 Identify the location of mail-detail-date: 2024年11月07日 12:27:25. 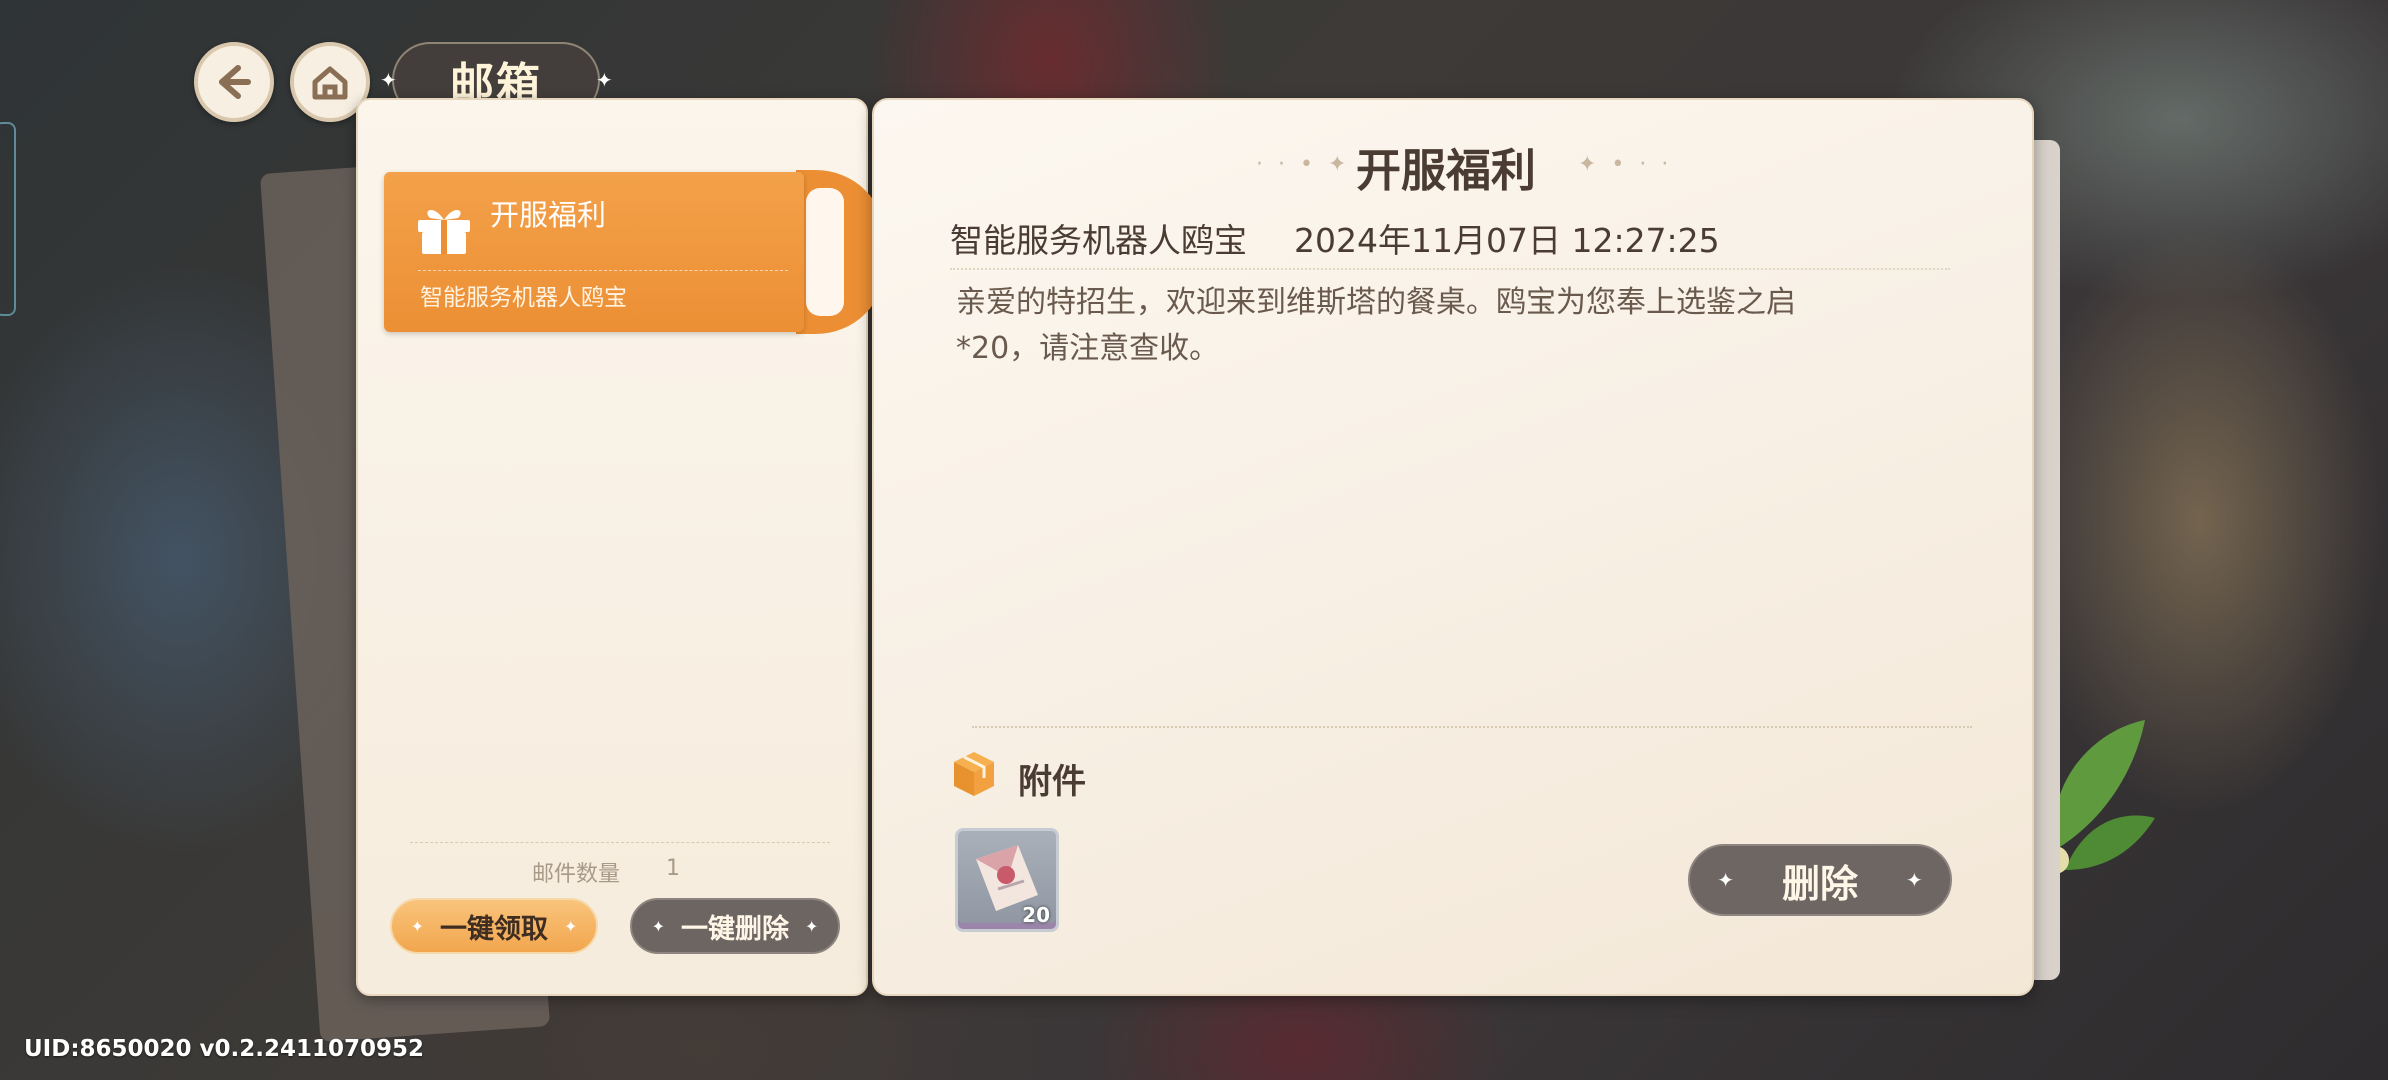
(1507, 240).